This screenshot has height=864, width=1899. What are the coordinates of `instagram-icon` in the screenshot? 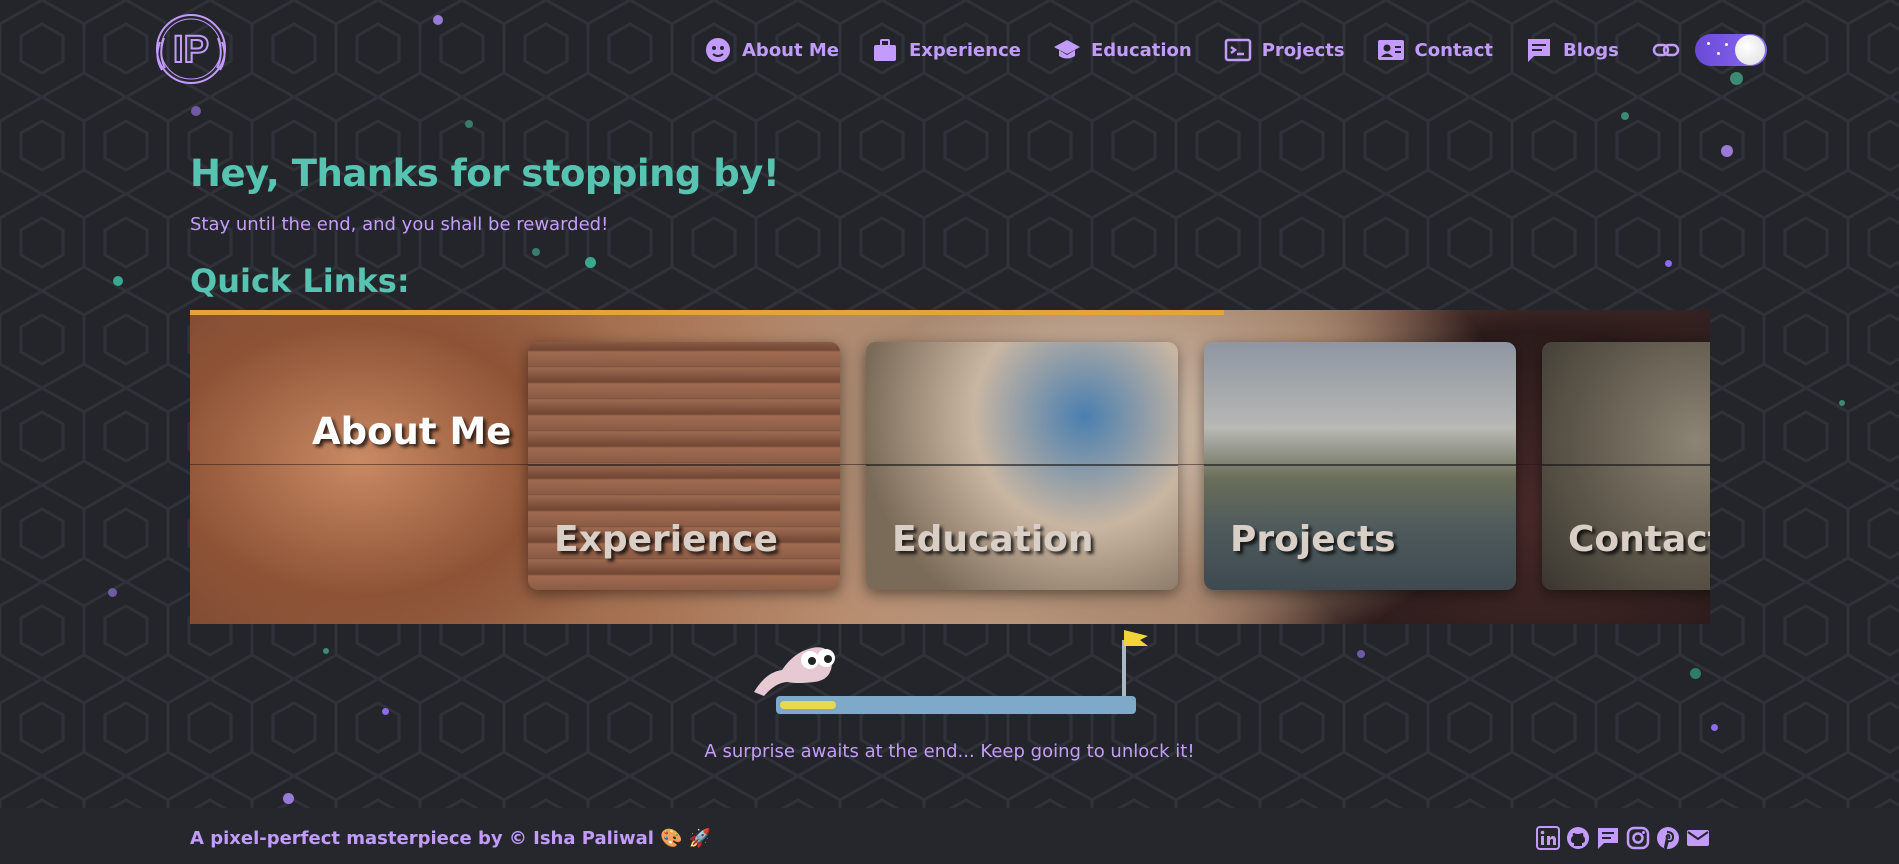 It's located at (1638, 838).